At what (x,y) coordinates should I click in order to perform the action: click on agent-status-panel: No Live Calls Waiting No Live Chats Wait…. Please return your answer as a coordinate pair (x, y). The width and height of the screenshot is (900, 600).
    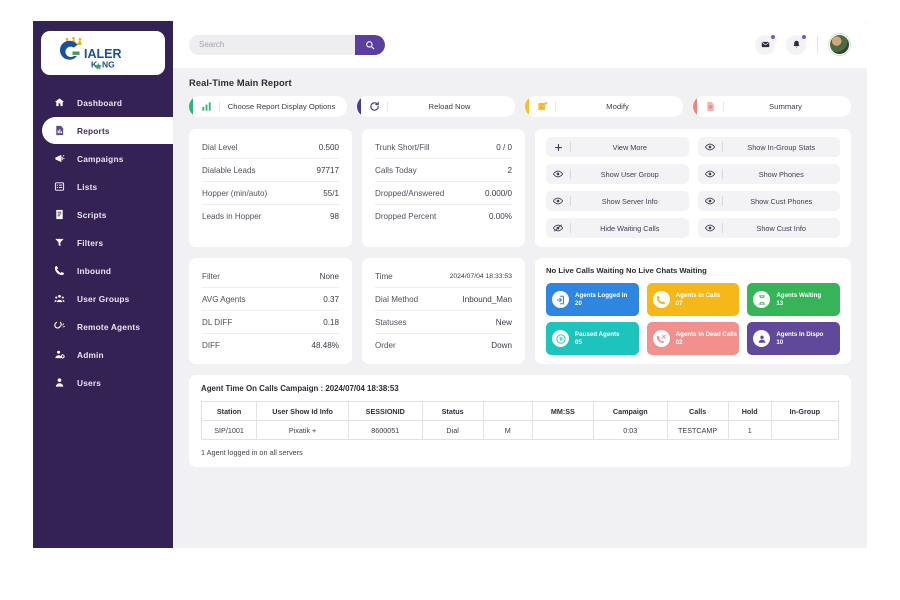
    Looking at the image, I should click on (693, 311).